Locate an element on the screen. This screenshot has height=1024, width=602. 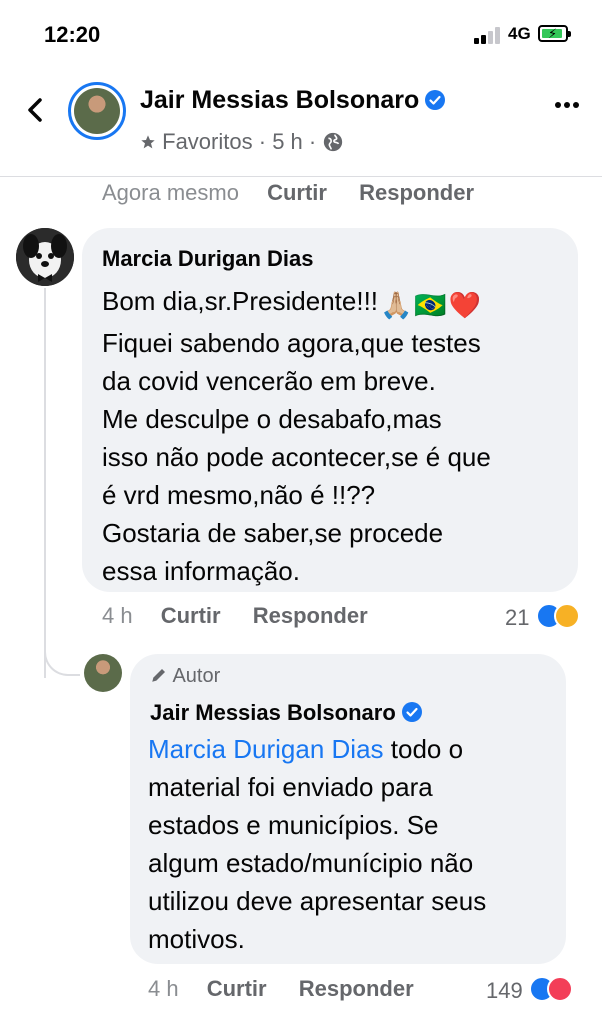
reply-line: utilizou deve apresentar seus is located at coordinates (317, 901).